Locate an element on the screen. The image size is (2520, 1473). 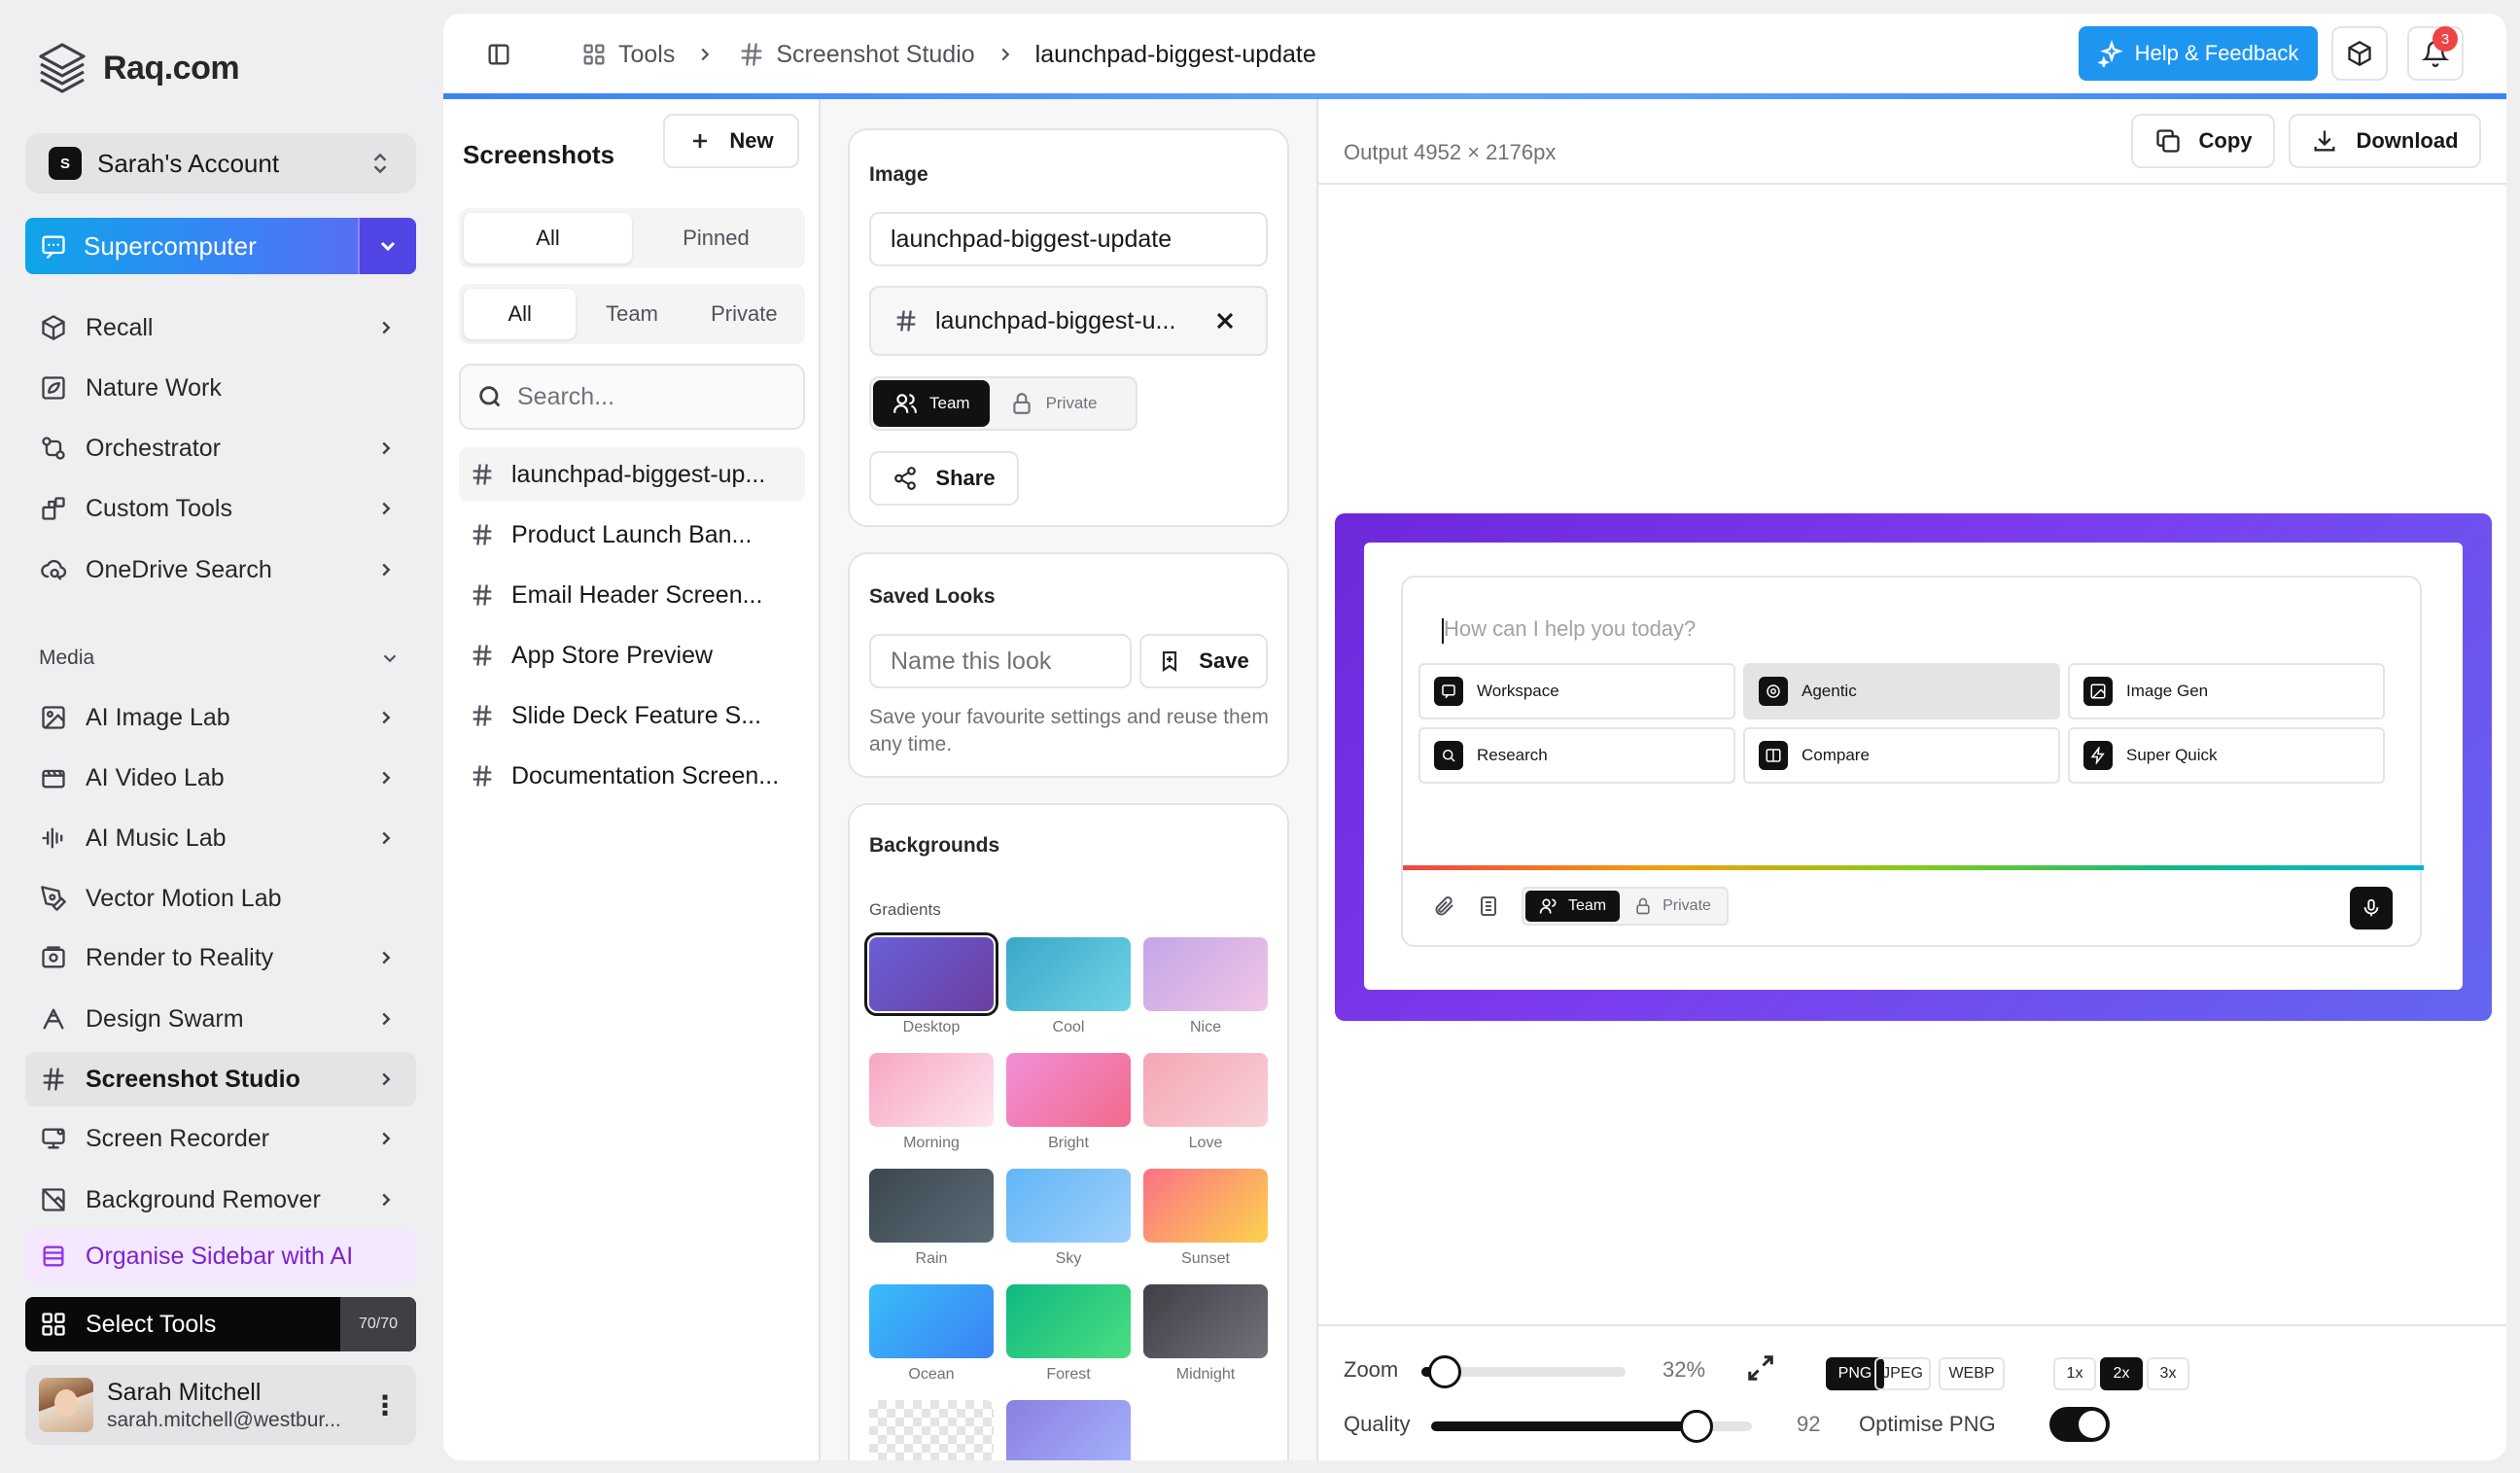
format-webp: WEBP is located at coordinates (1972, 1373).